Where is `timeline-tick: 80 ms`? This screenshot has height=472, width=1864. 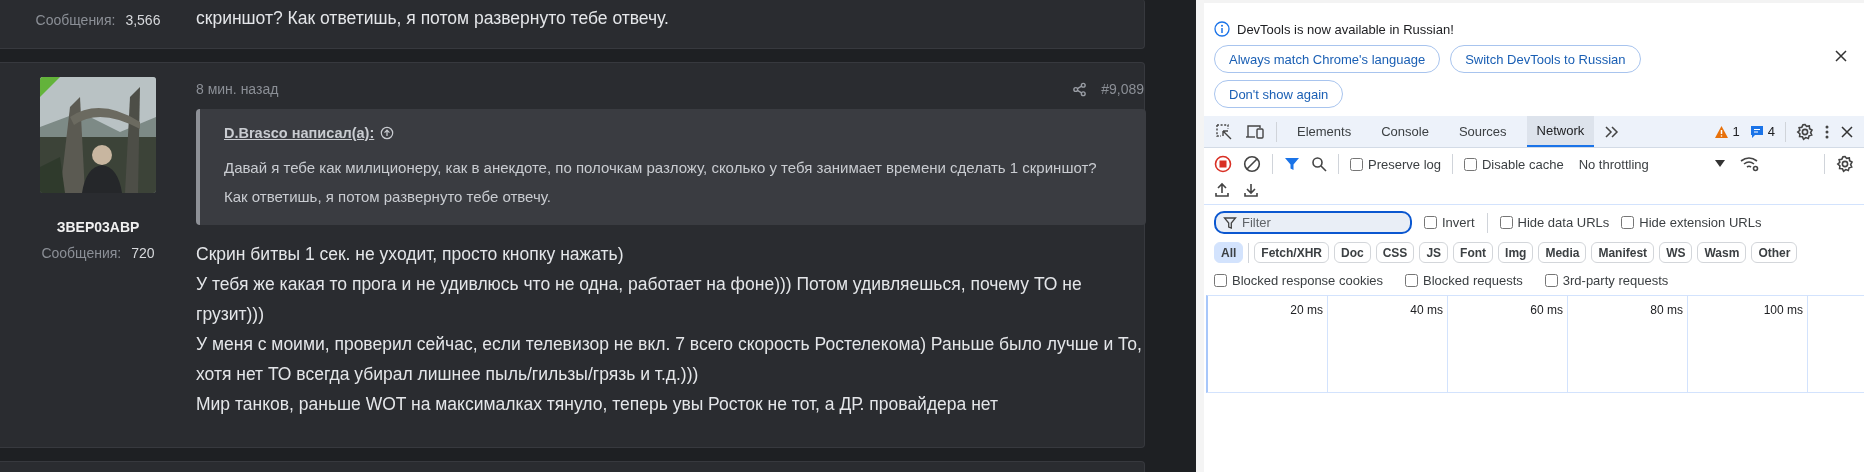
timeline-tick: 80 ms is located at coordinates (1666, 310).